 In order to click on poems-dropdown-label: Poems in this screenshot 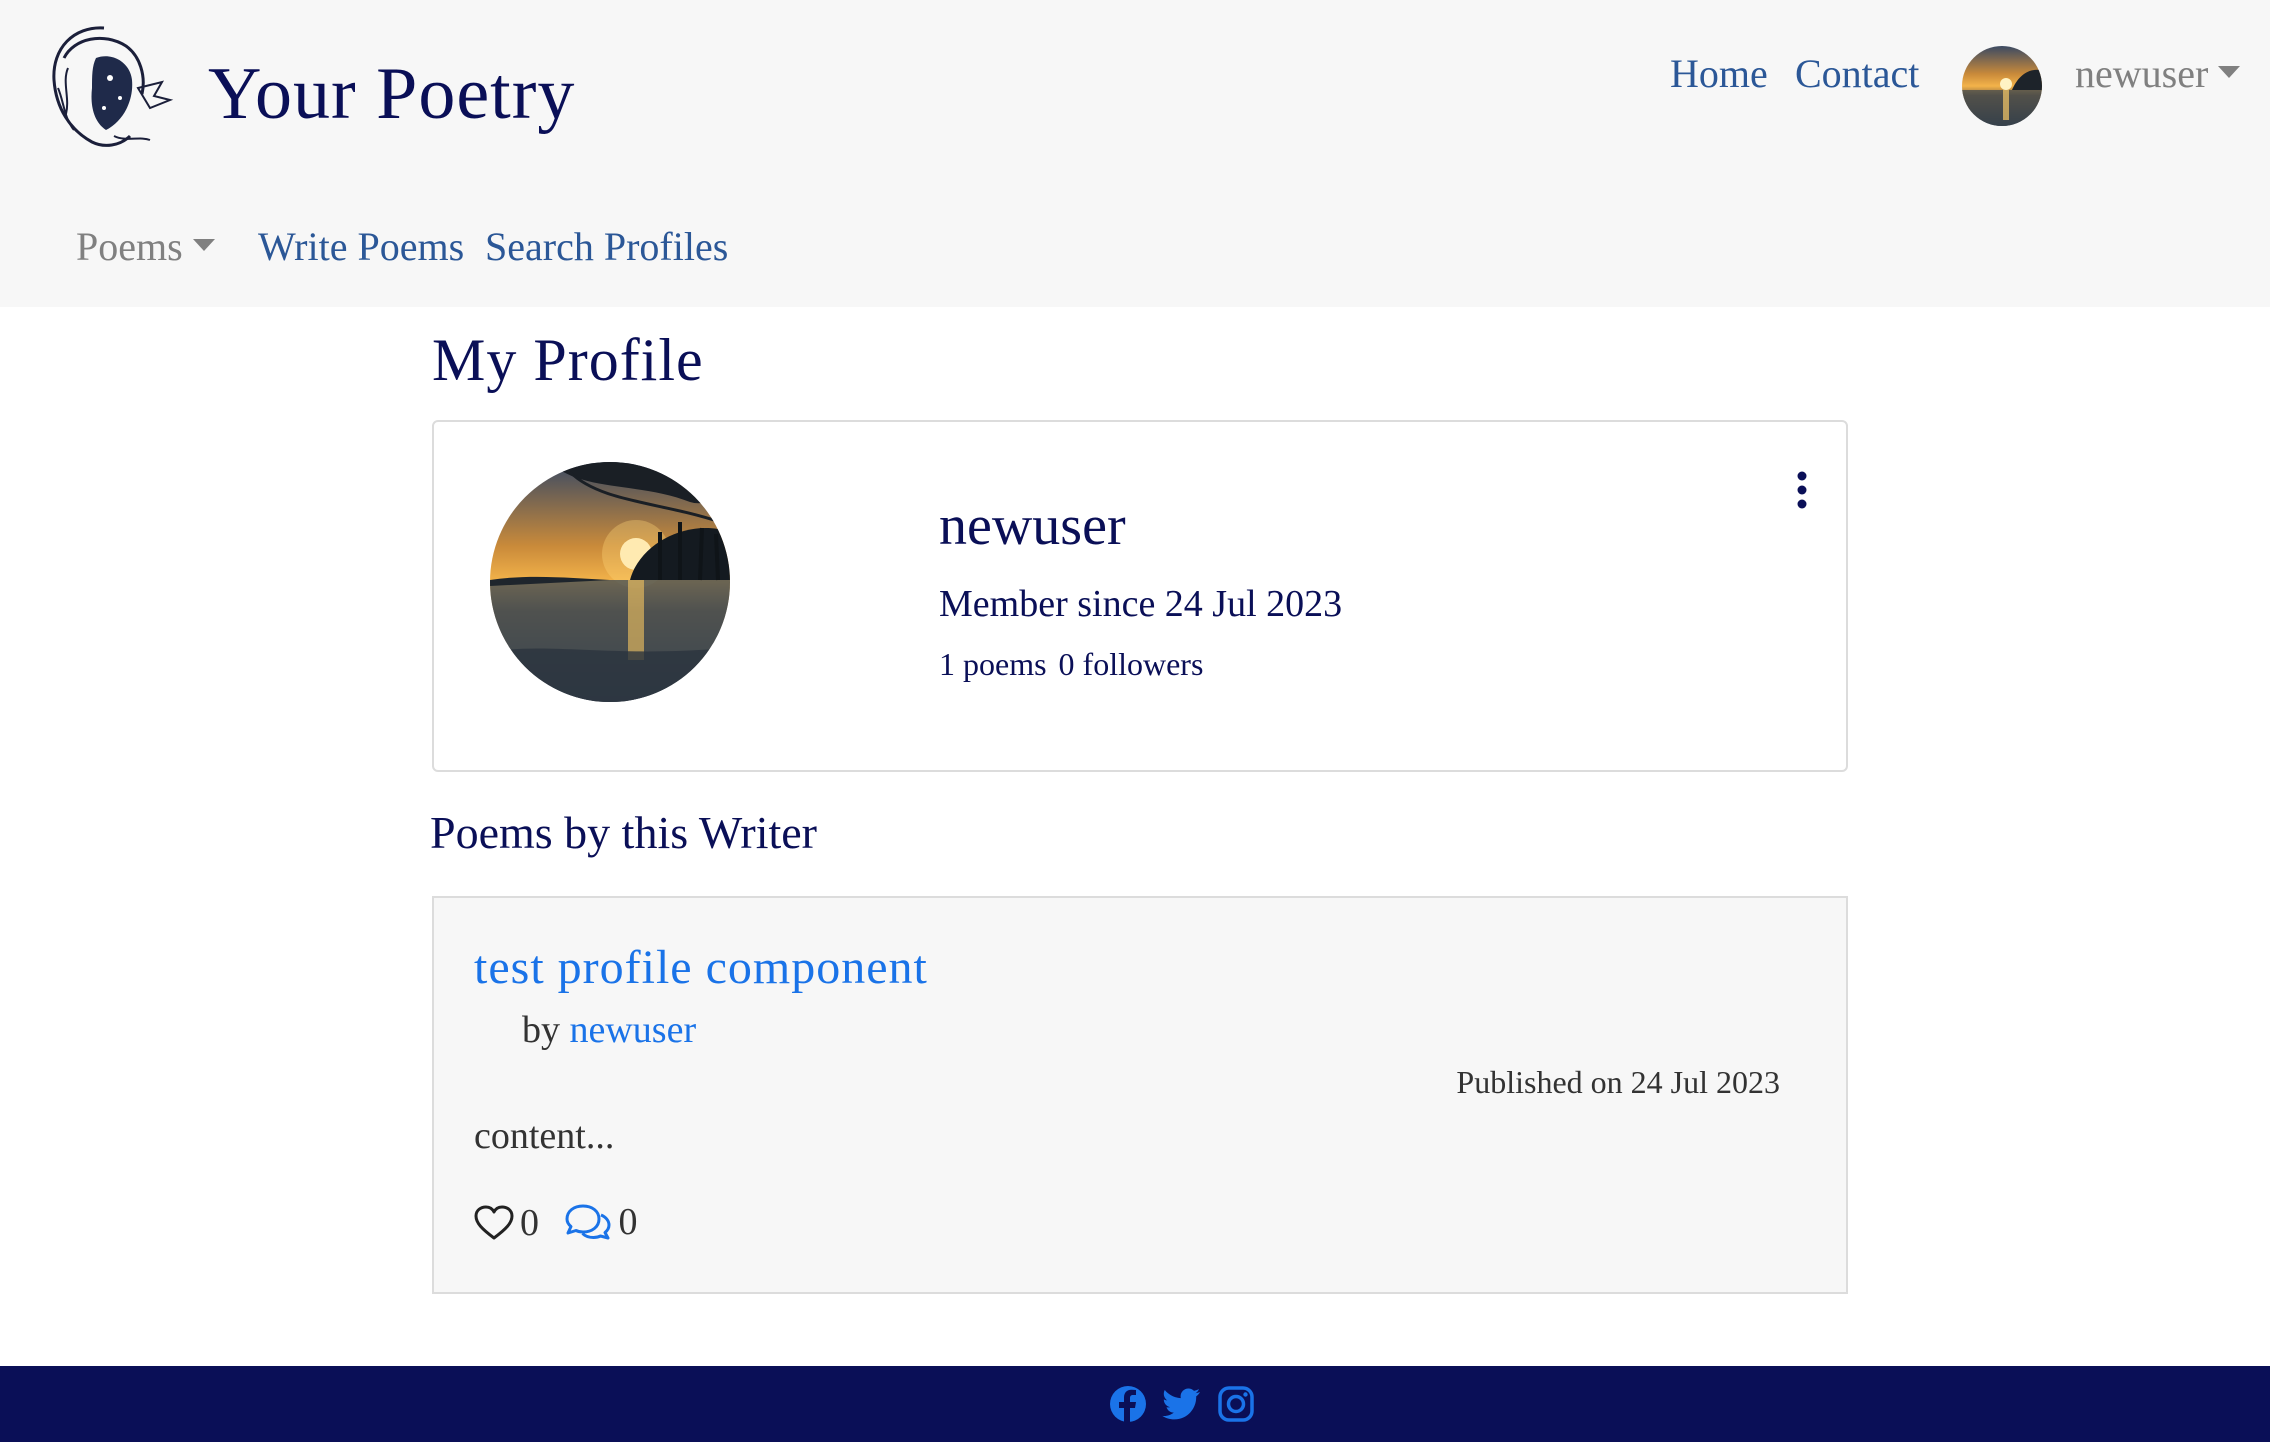, I will do `click(129, 246)`.